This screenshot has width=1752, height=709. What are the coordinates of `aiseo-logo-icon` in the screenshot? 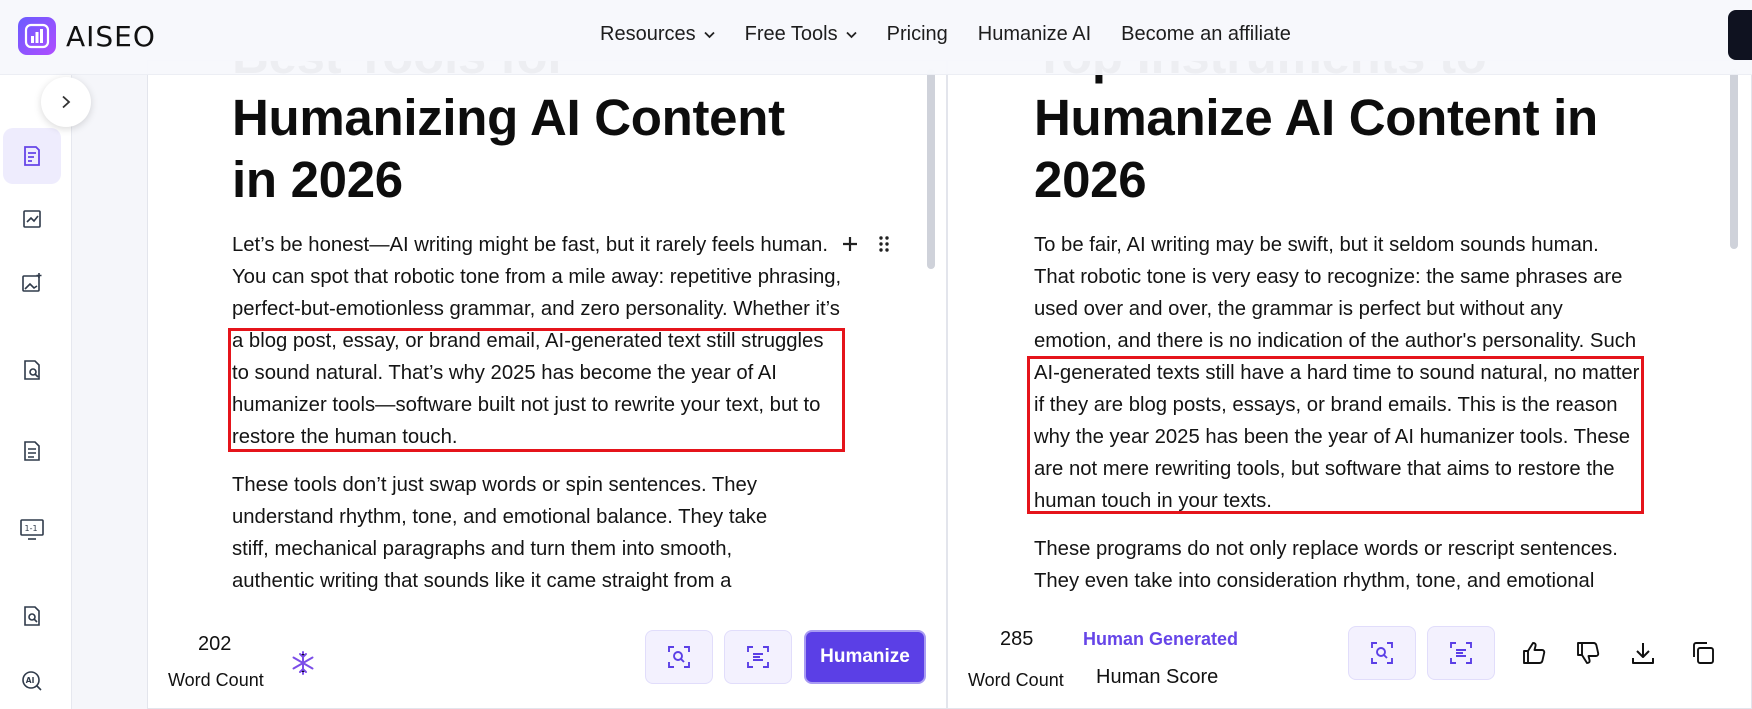 It's located at (37, 36).